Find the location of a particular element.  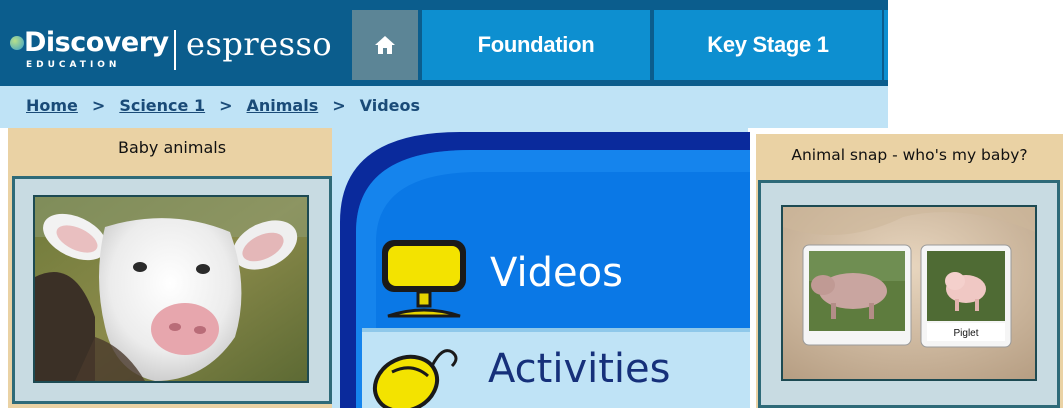

breadcrumb-animals: Animals is located at coordinates (283, 105).